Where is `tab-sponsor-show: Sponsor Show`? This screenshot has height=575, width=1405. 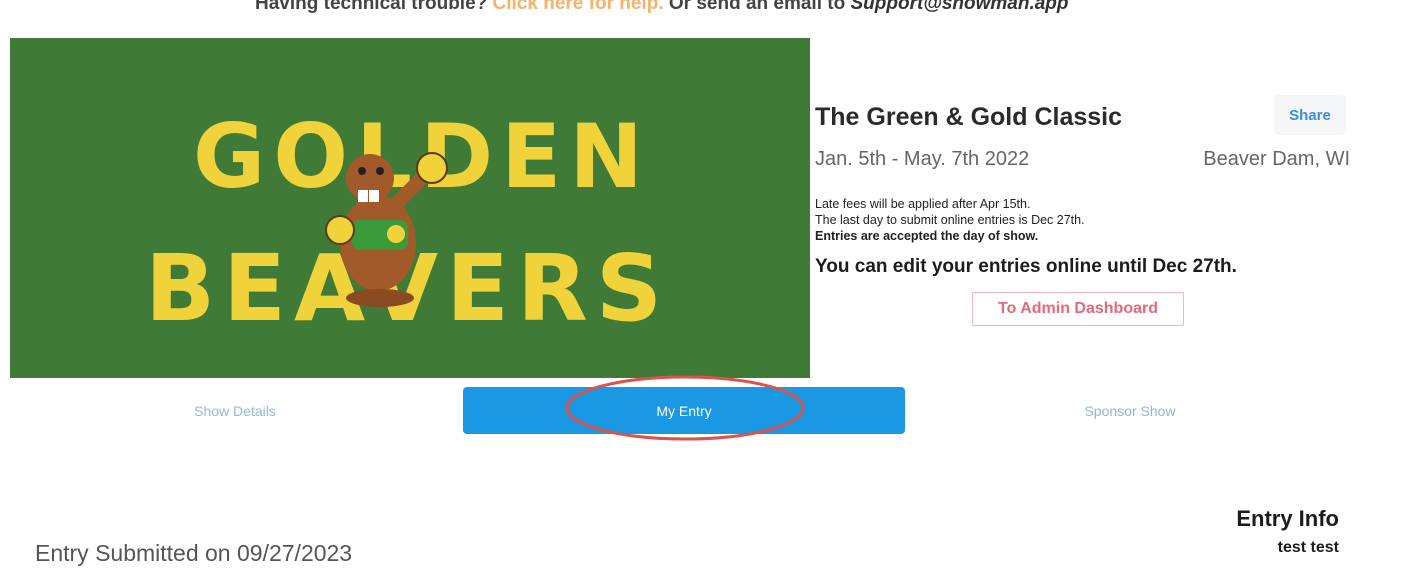
tab-sponsor-show: Sponsor Show is located at coordinates (1130, 410).